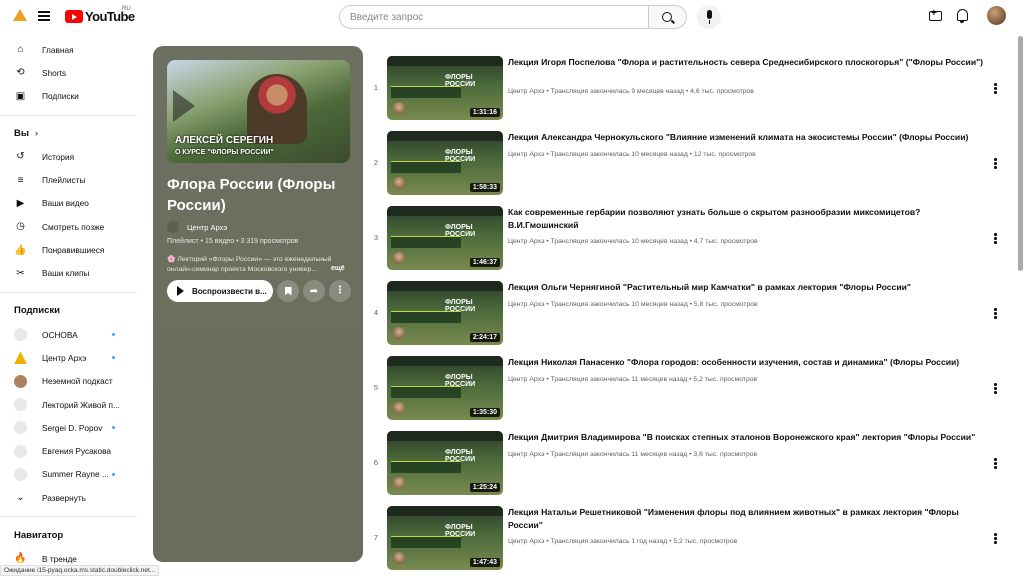 This screenshot has height=576, width=1024. Describe the element at coordinates (70, 273) in the screenshot. I see `sidebar-item-clips: ✂ Ваши клипы` at that location.